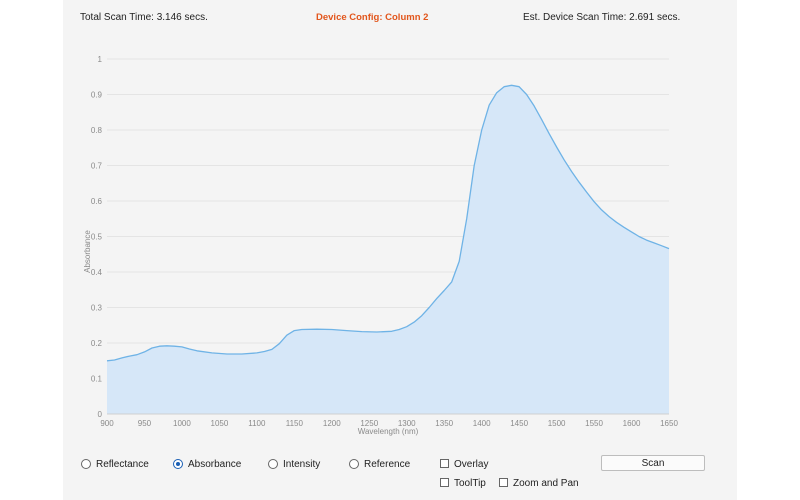  What do you see at coordinates (97, 272) in the screenshot?
I see `y-tick-label: 0.4` at bounding box center [97, 272].